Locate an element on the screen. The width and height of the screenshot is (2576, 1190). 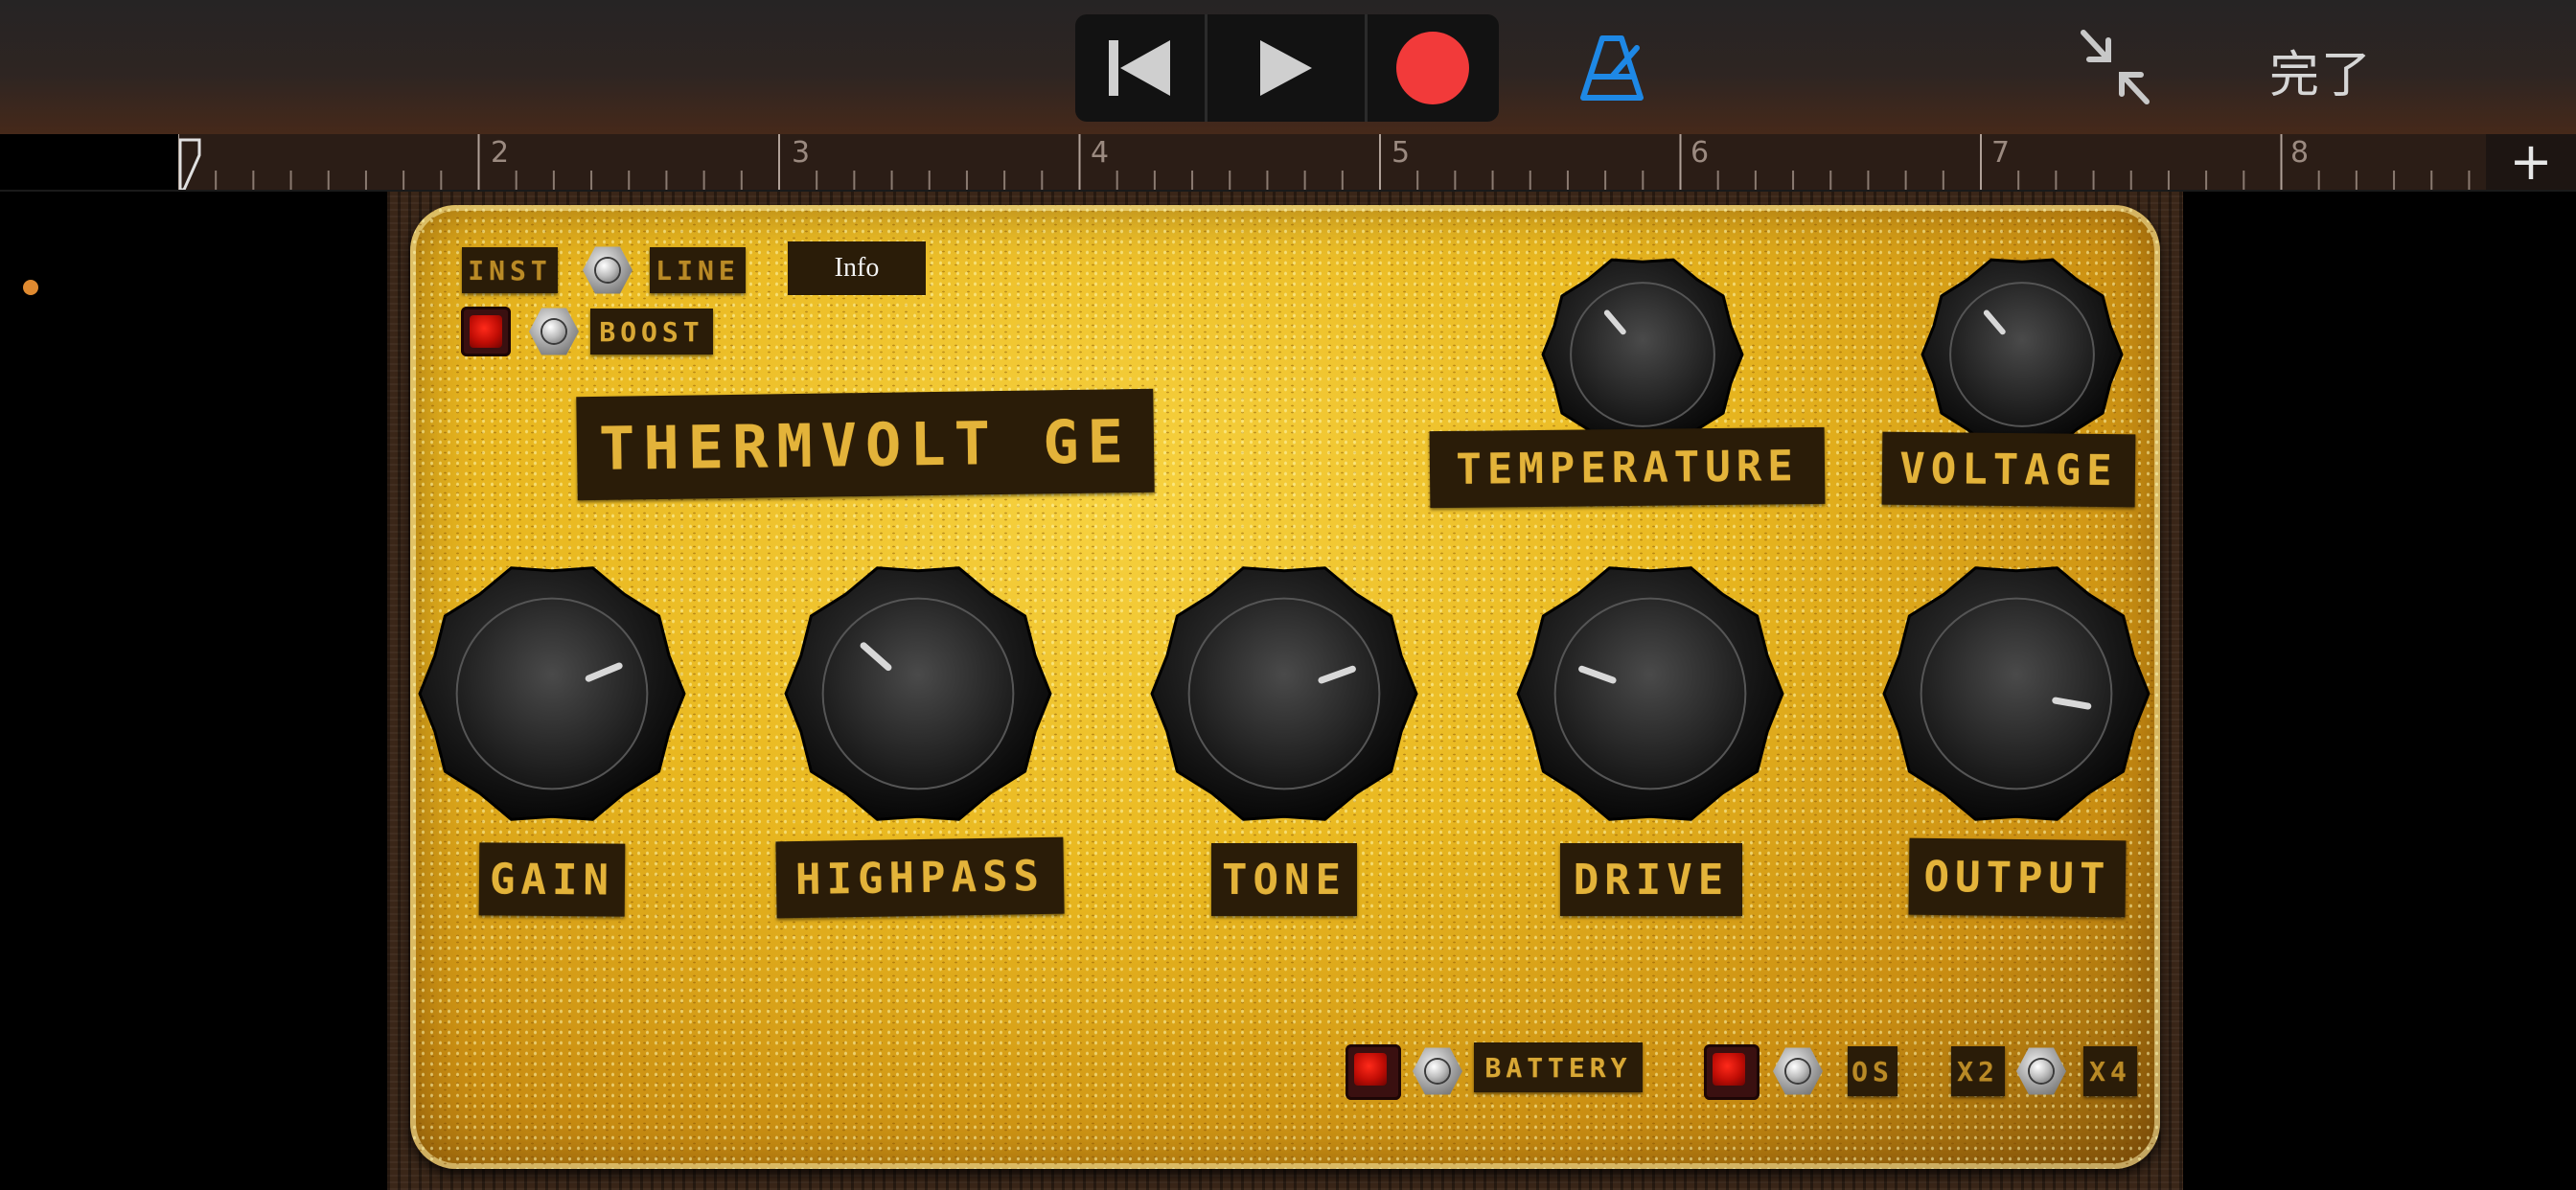
ruler-bar-number: 7 is located at coordinates (2001, 153).